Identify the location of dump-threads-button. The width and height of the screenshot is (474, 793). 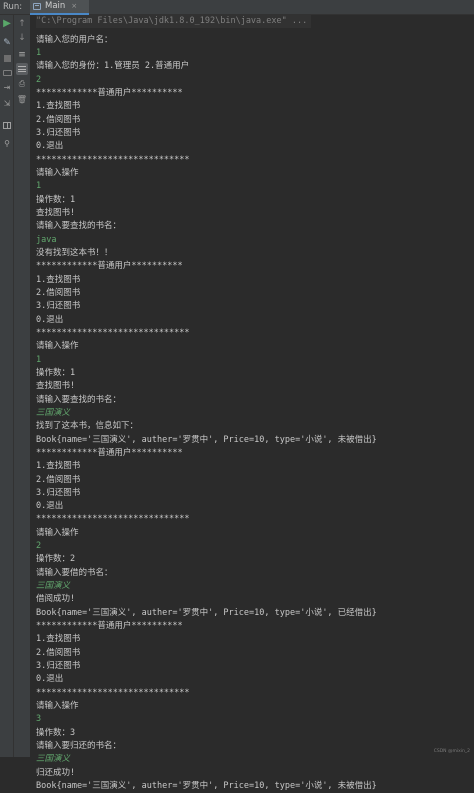
(7, 73).